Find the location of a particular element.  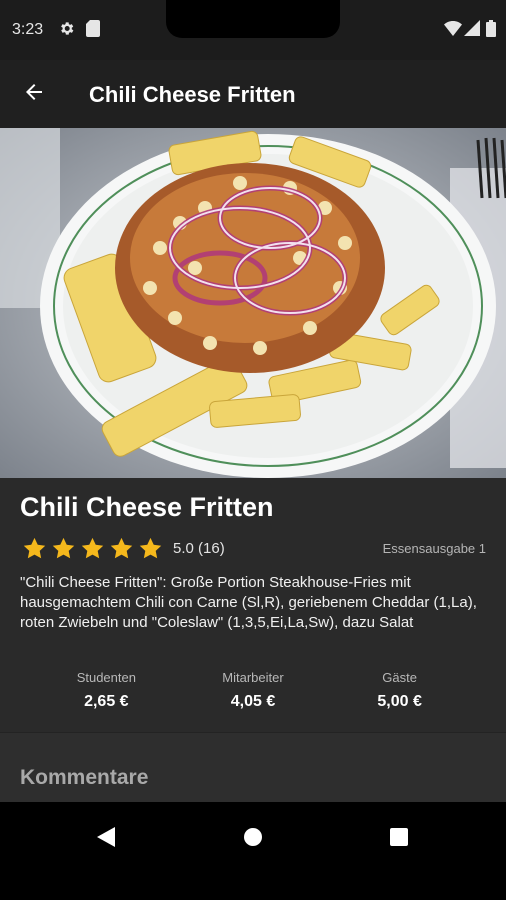

arrow-left-icon is located at coordinates (34, 94).